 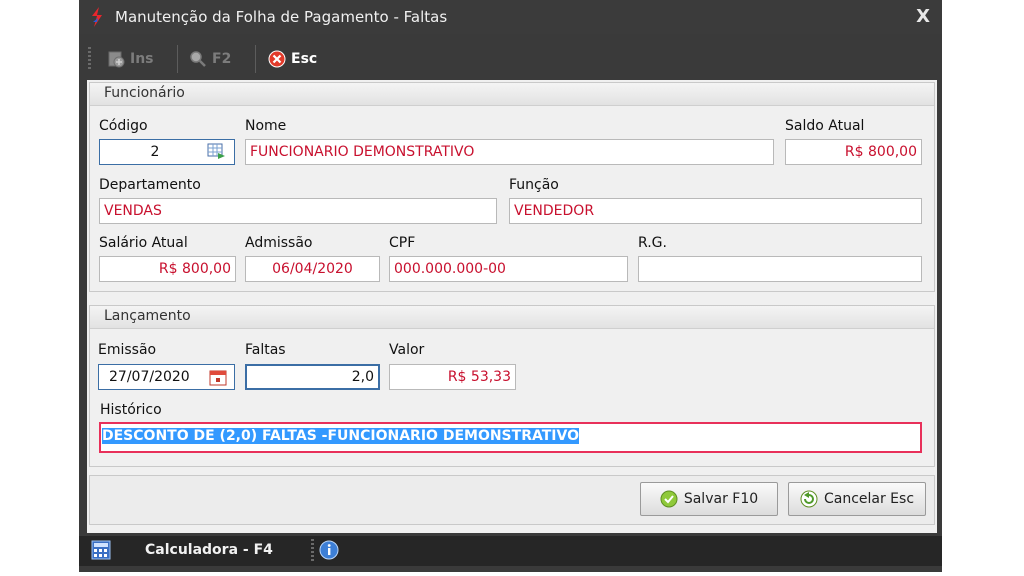 I want to click on historico-label: Histórico, so click(x=131, y=410).